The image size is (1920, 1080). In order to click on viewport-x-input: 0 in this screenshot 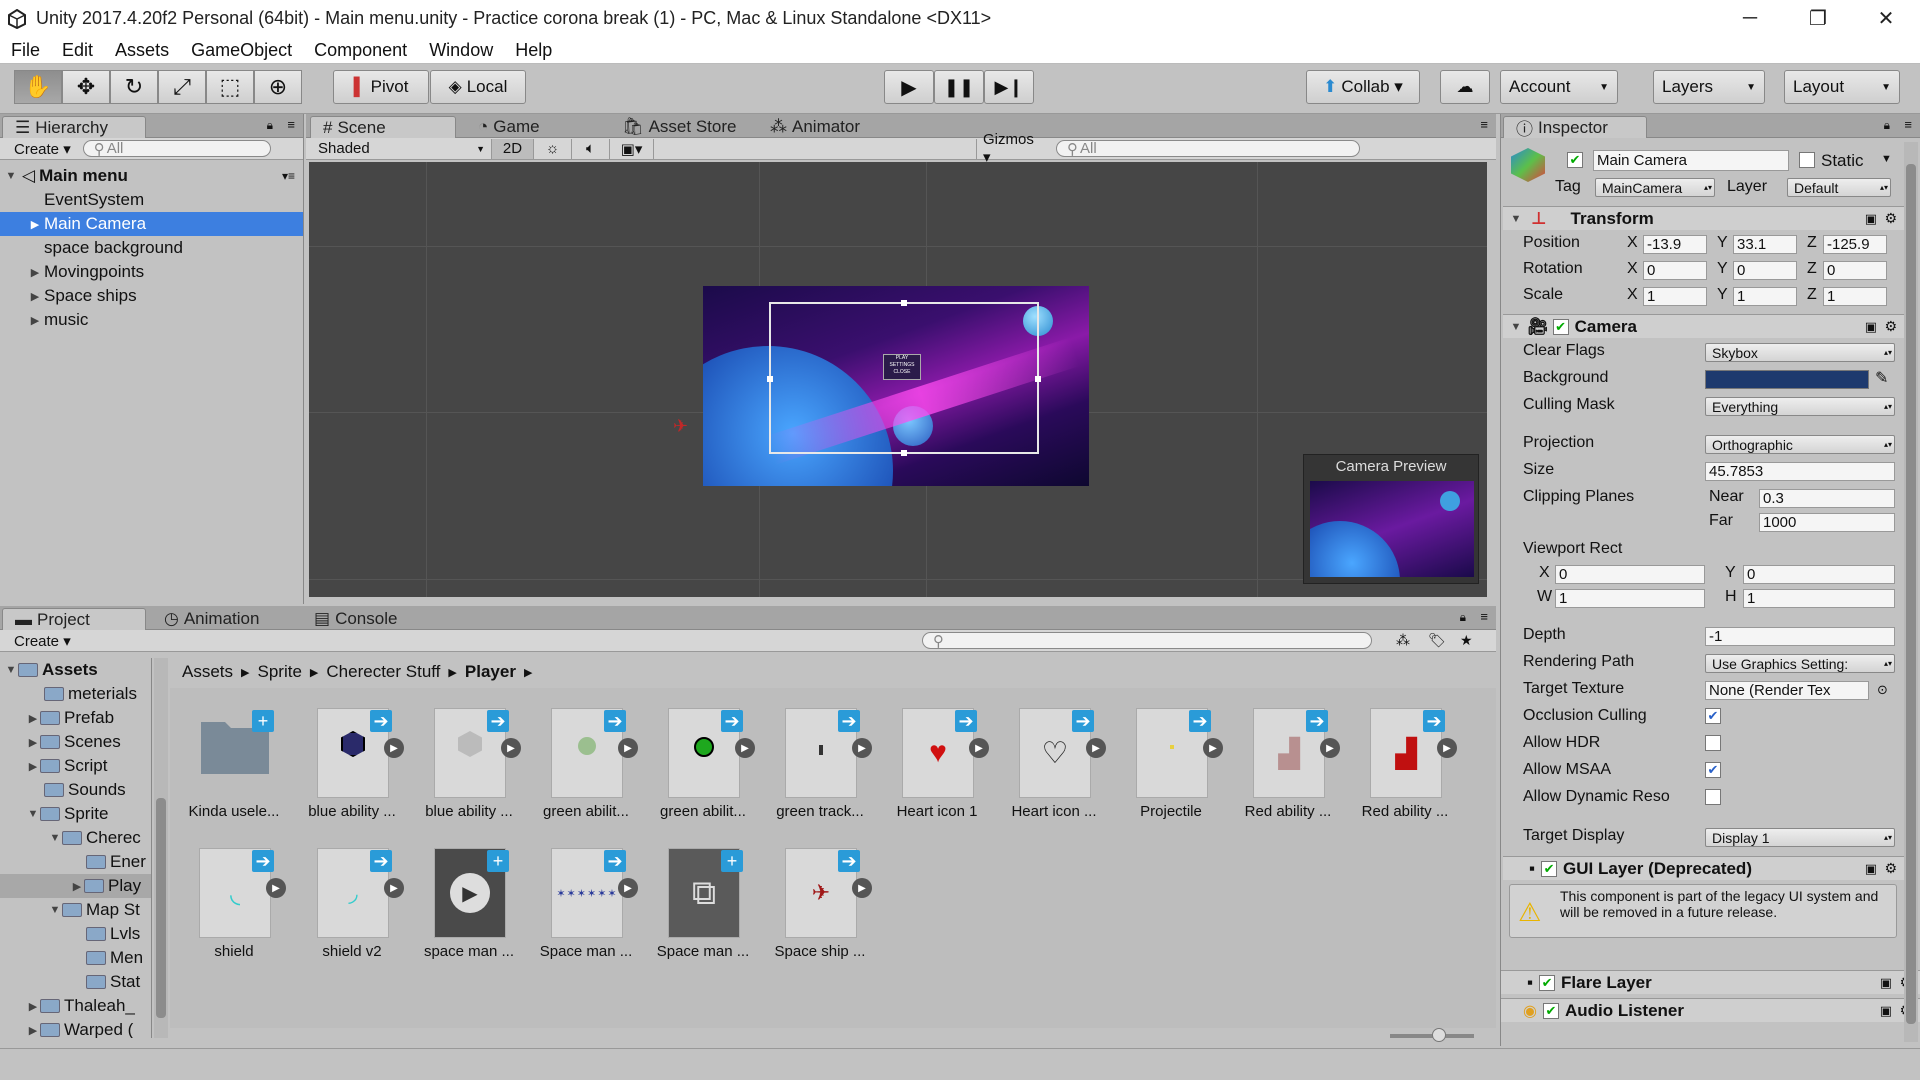, I will do `click(1630, 574)`.